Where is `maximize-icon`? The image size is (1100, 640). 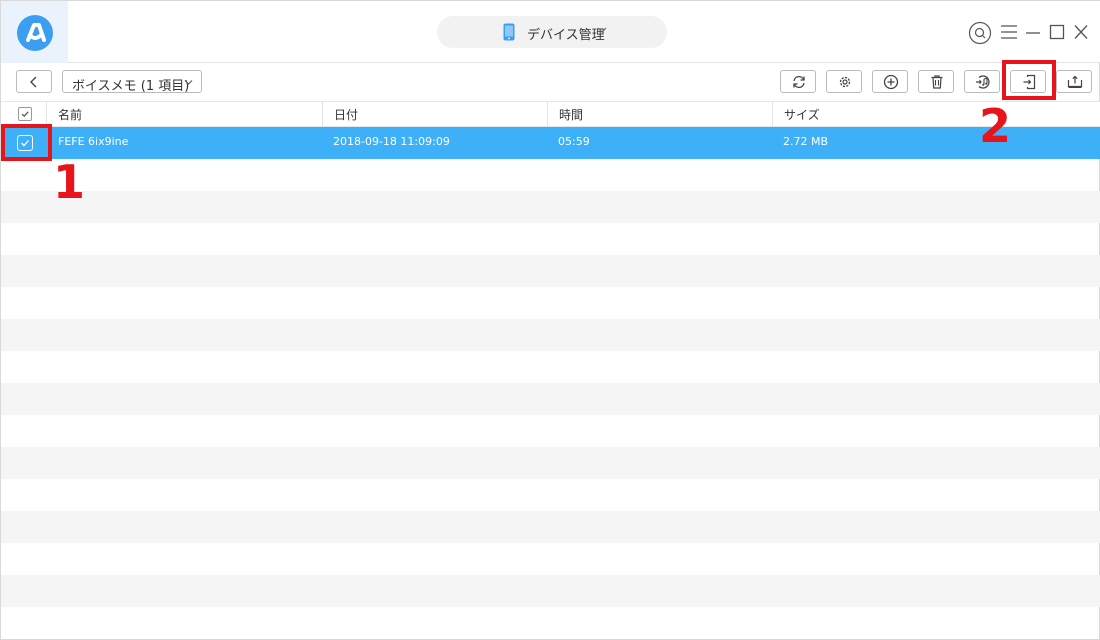 maximize-icon is located at coordinates (1057, 32).